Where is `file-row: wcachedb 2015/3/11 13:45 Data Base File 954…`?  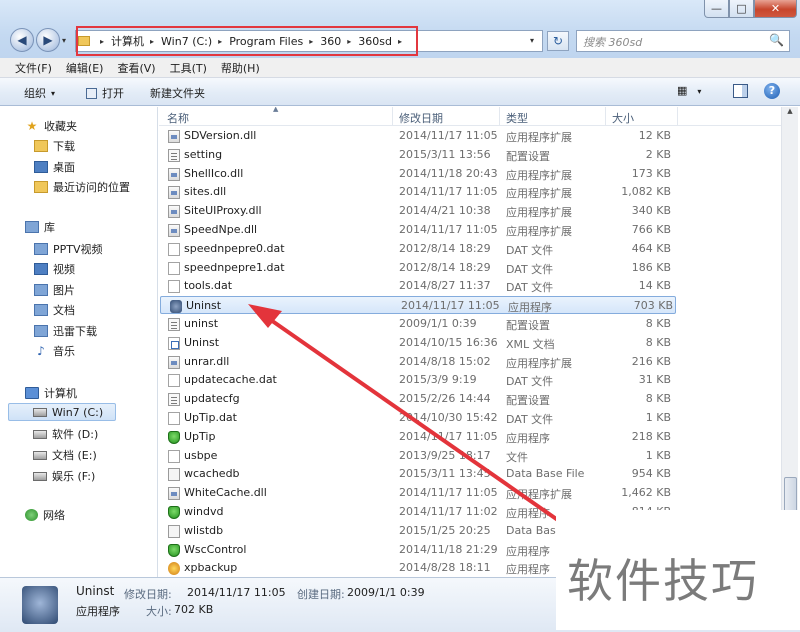 file-row: wcachedb 2015/3/11 13:45 Data Base File 954… is located at coordinates (419, 474).